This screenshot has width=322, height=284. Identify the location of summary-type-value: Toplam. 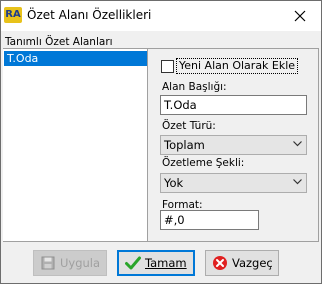
(184, 145).